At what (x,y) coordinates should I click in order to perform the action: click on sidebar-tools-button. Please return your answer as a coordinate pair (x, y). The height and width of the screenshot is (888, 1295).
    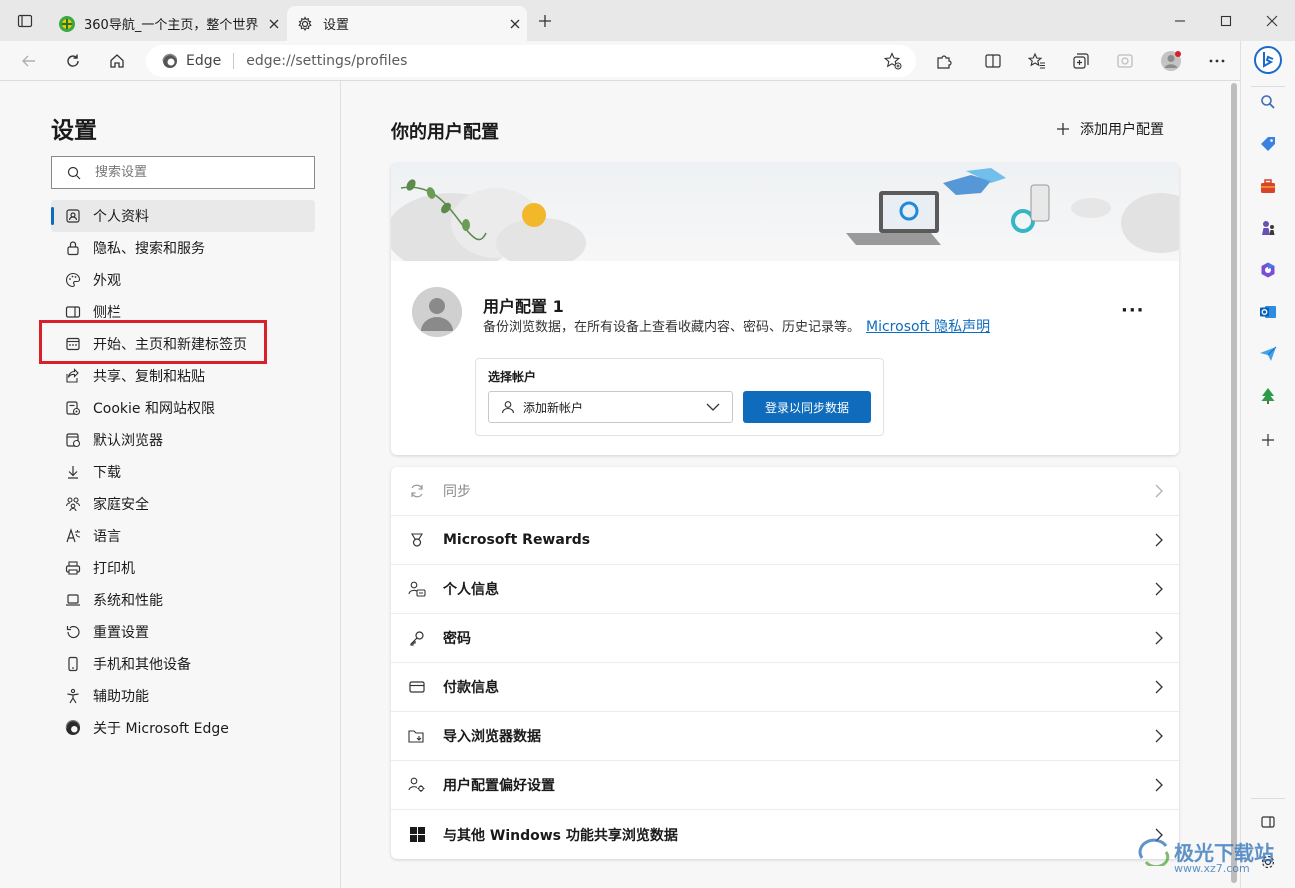
    Looking at the image, I should click on (1268, 186).